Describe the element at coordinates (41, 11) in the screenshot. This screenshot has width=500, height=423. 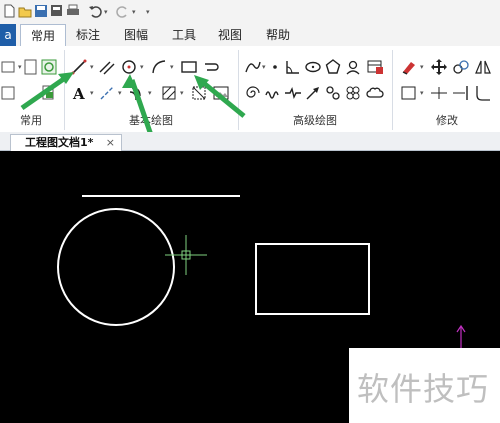
I see `save-icon` at that location.